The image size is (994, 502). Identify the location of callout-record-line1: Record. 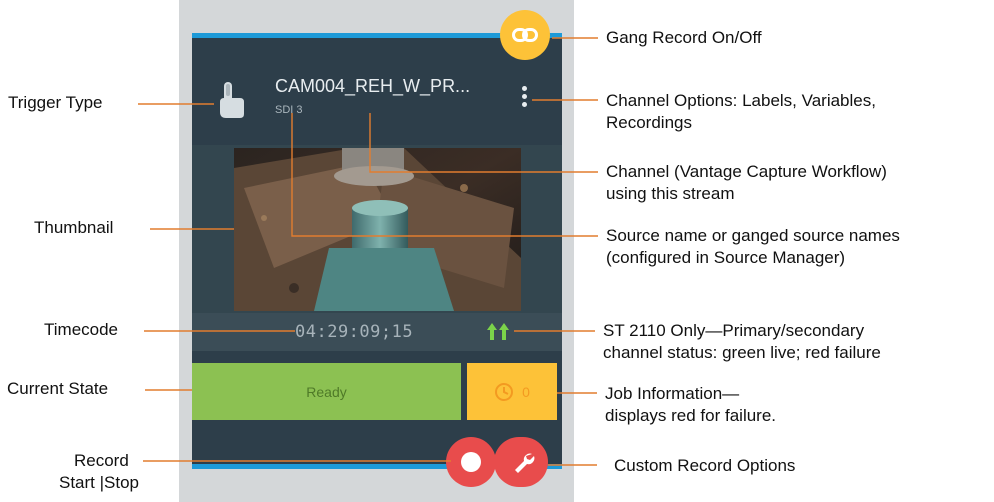
(101, 460).